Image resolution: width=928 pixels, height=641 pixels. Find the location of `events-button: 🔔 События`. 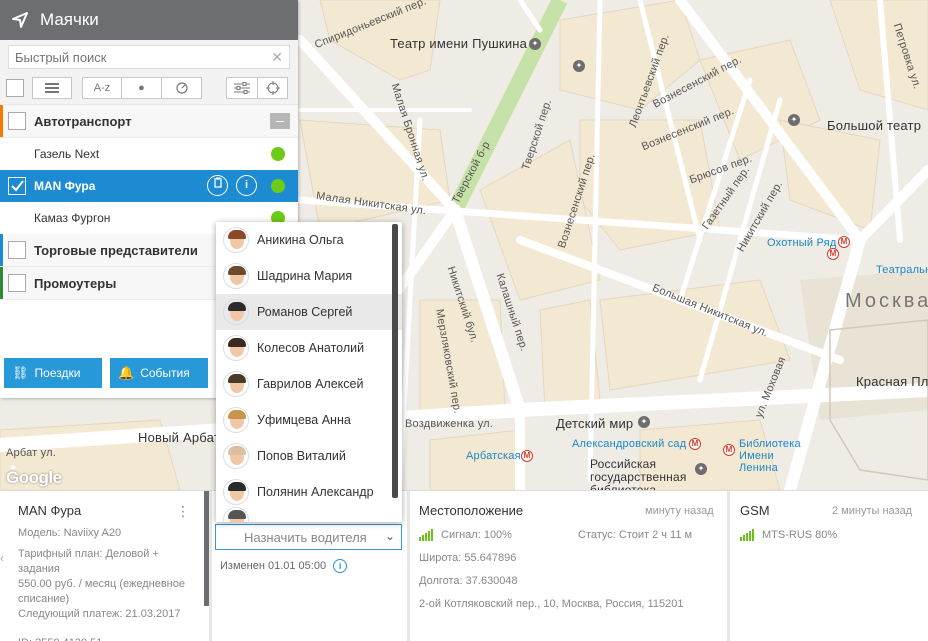

events-button: 🔔 События is located at coordinates (159, 373).